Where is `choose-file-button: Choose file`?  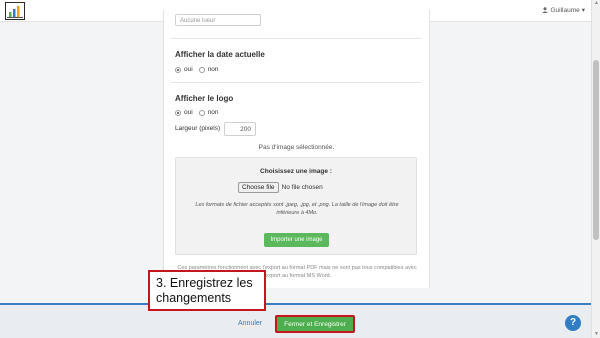
choose-file-button: Choose file is located at coordinates (258, 187).